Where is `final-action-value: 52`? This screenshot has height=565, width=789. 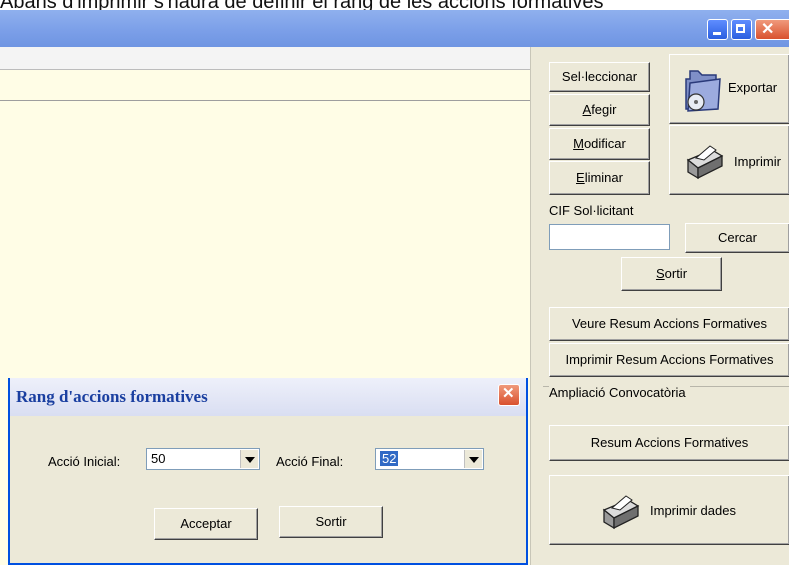
final-action-value: 52 is located at coordinates (389, 458).